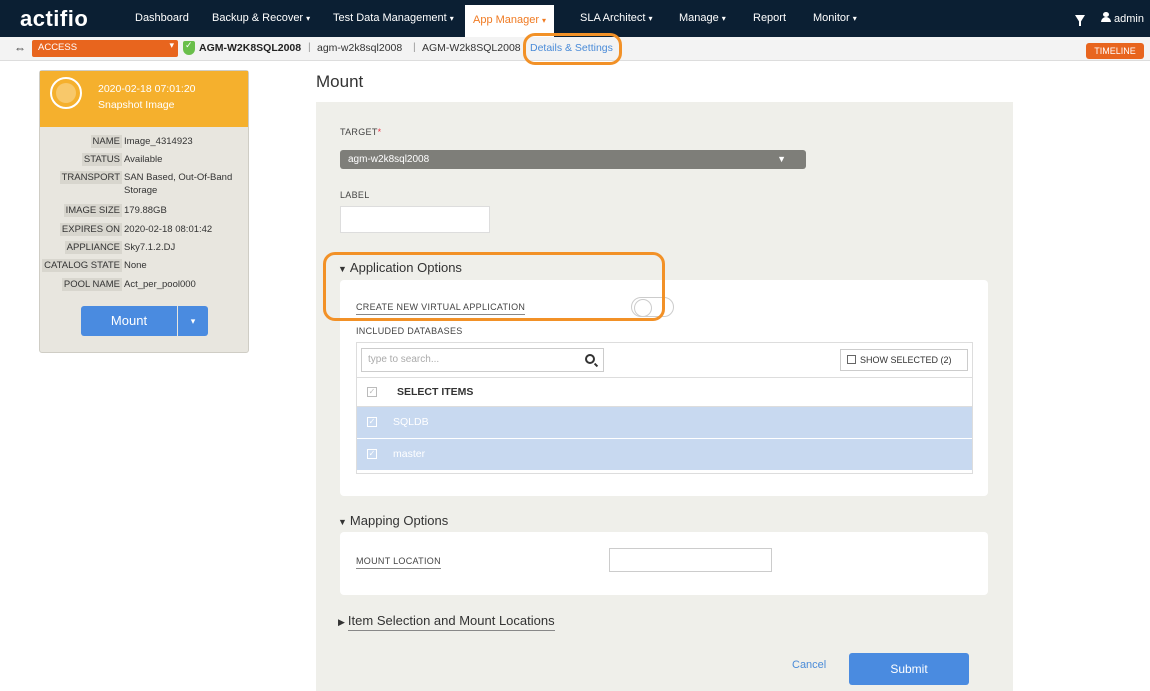  I want to click on submit-button: Submit, so click(909, 669).